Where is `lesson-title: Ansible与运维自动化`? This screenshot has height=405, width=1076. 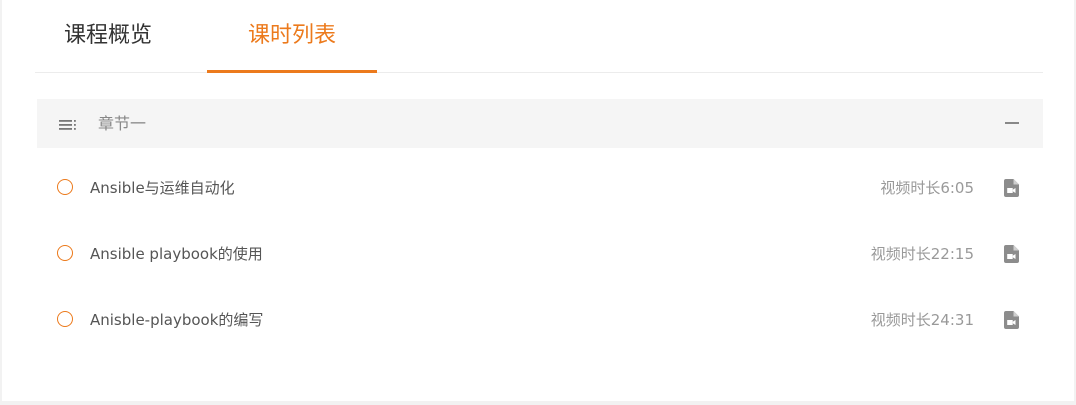 lesson-title: Ansible与运维自动化 is located at coordinates (162, 188).